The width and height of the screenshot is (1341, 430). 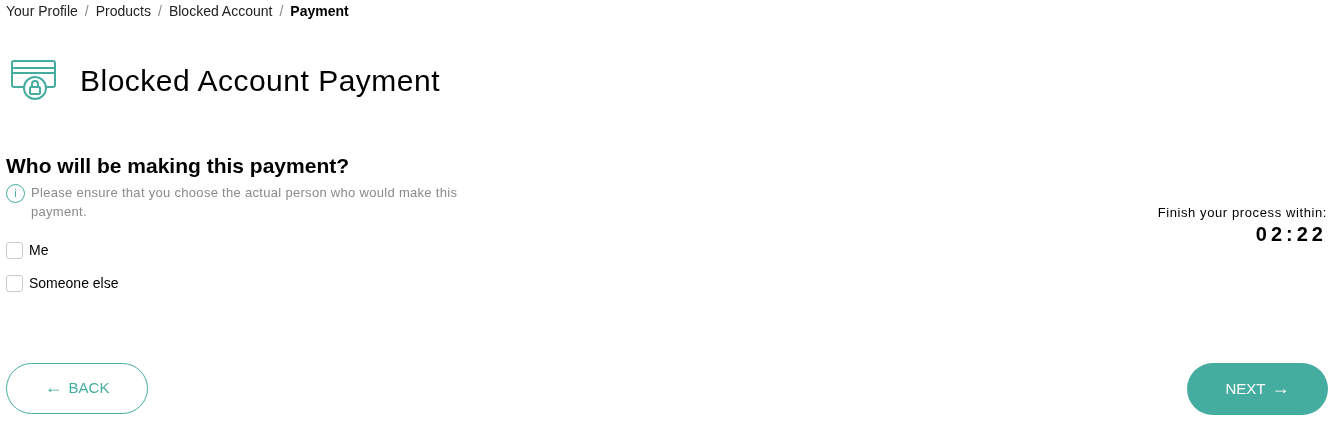 I want to click on timer-label: Finish your process within:, so click(x=1242, y=213).